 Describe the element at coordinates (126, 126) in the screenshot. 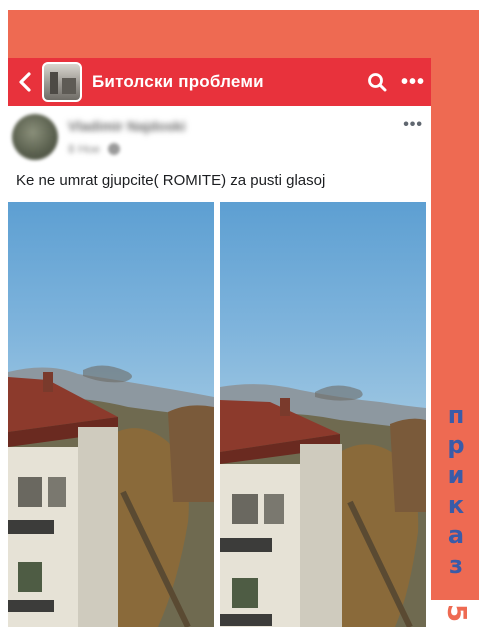

I see `author-name: Vladimir Najdoski` at that location.